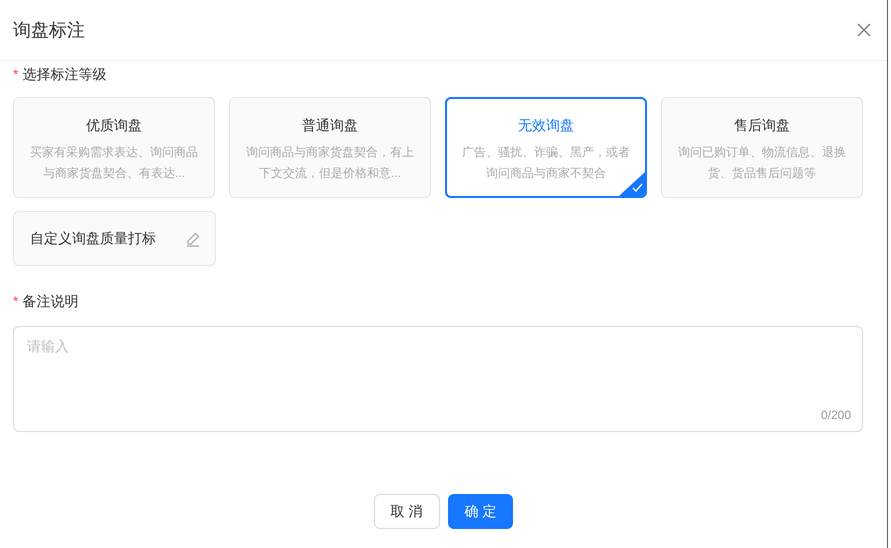 This screenshot has width=891, height=548. I want to click on confirm-button: 确 定, so click(481, 511).